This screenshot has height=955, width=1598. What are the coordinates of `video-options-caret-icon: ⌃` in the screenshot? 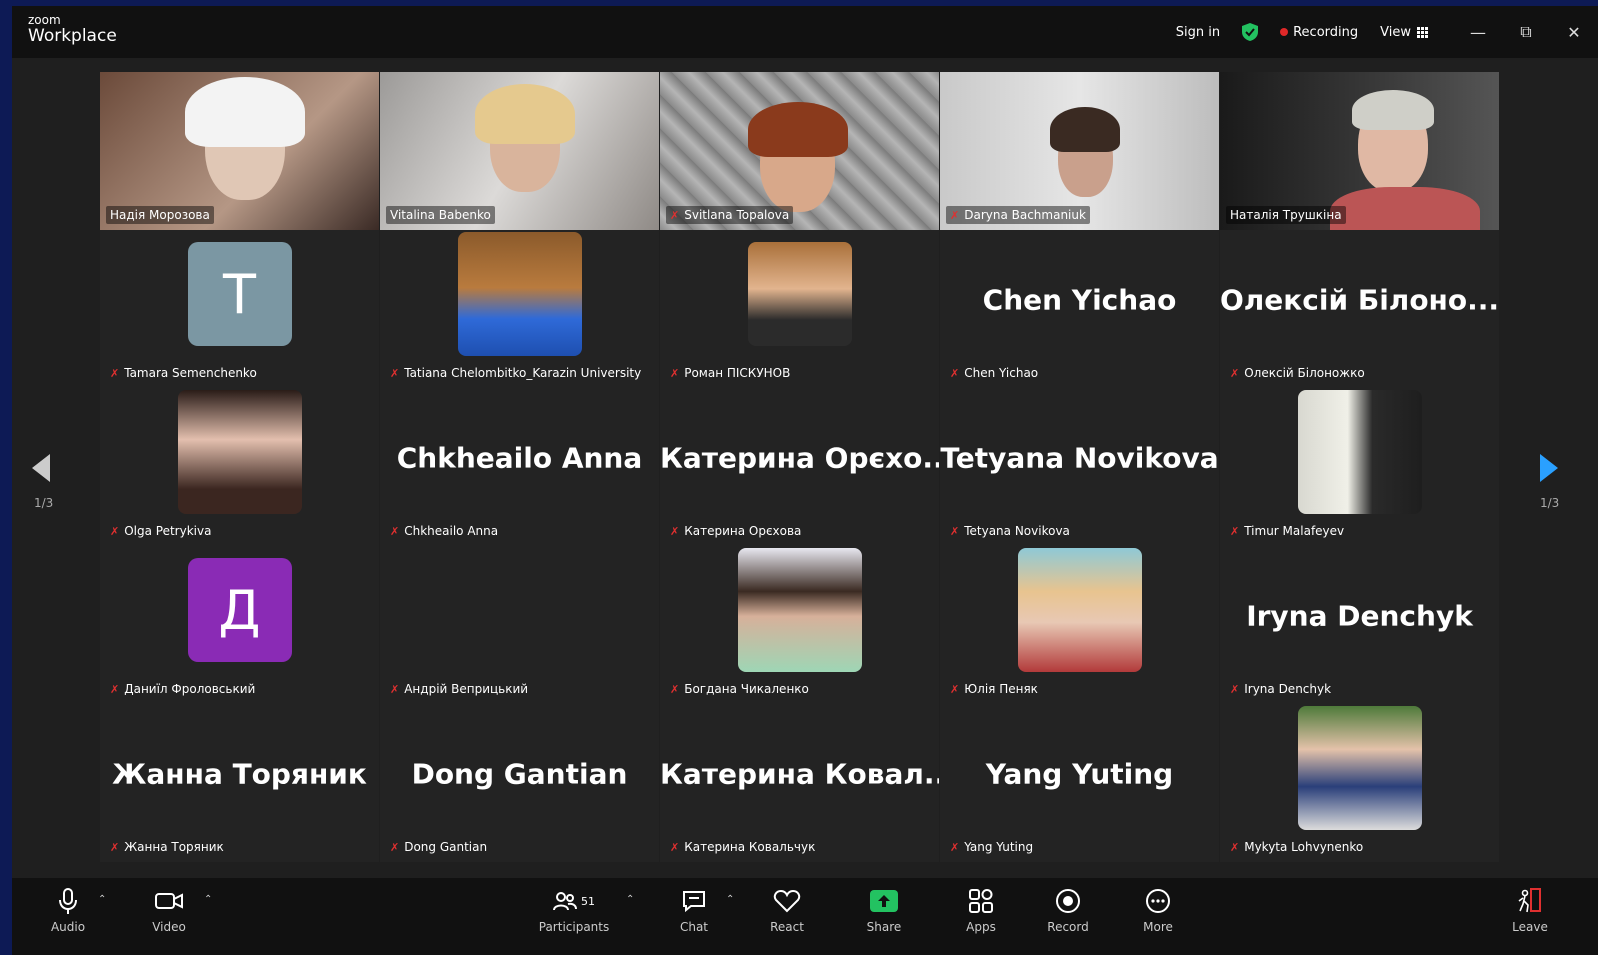 It's located at (208, 899).